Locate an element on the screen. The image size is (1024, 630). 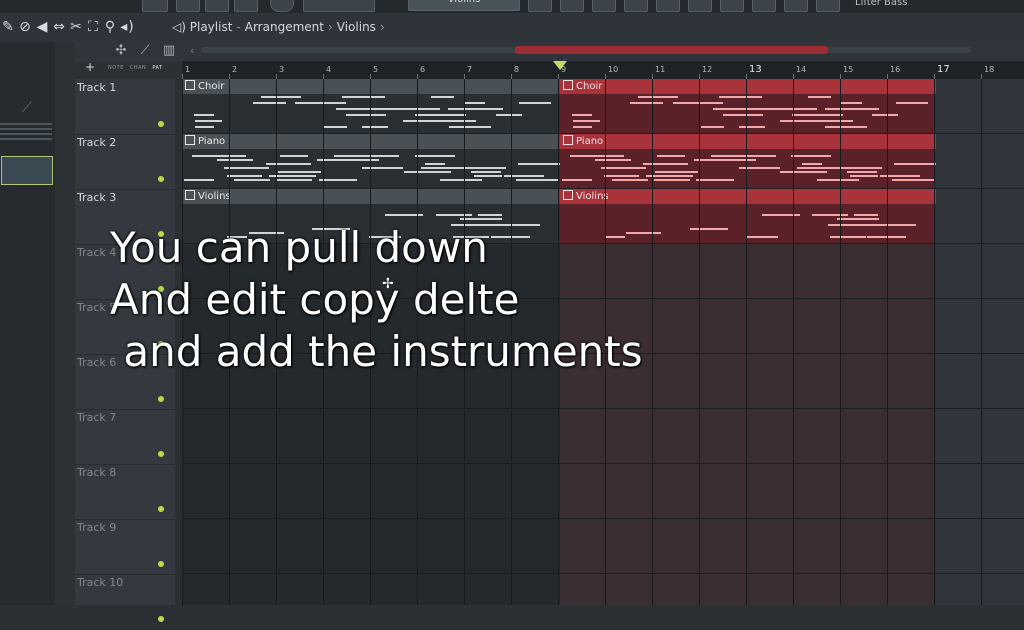
slip-tool-icon: ⇔ is located at coordinates (59, 27).